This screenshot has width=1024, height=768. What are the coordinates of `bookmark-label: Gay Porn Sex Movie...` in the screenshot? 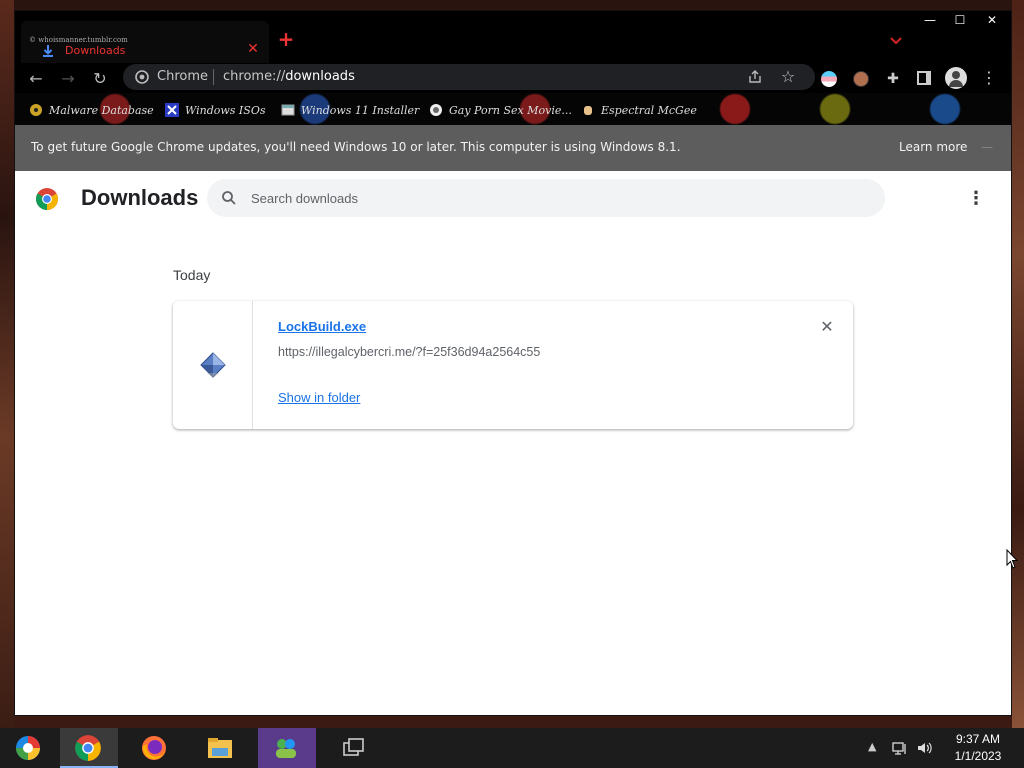 It's located at (510, 110).